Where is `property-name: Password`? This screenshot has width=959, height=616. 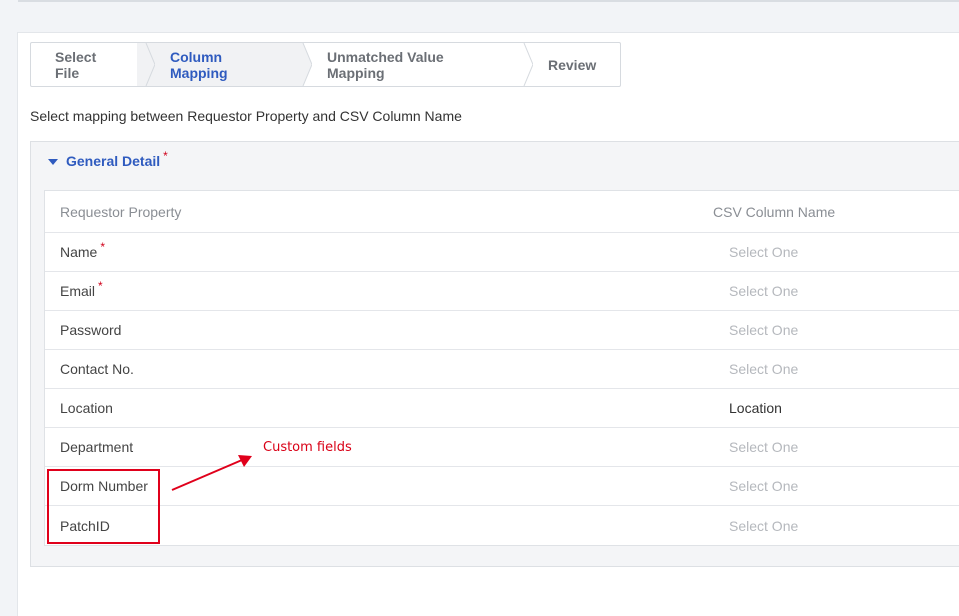 property-name: Password is located at coordinates (91, 330).